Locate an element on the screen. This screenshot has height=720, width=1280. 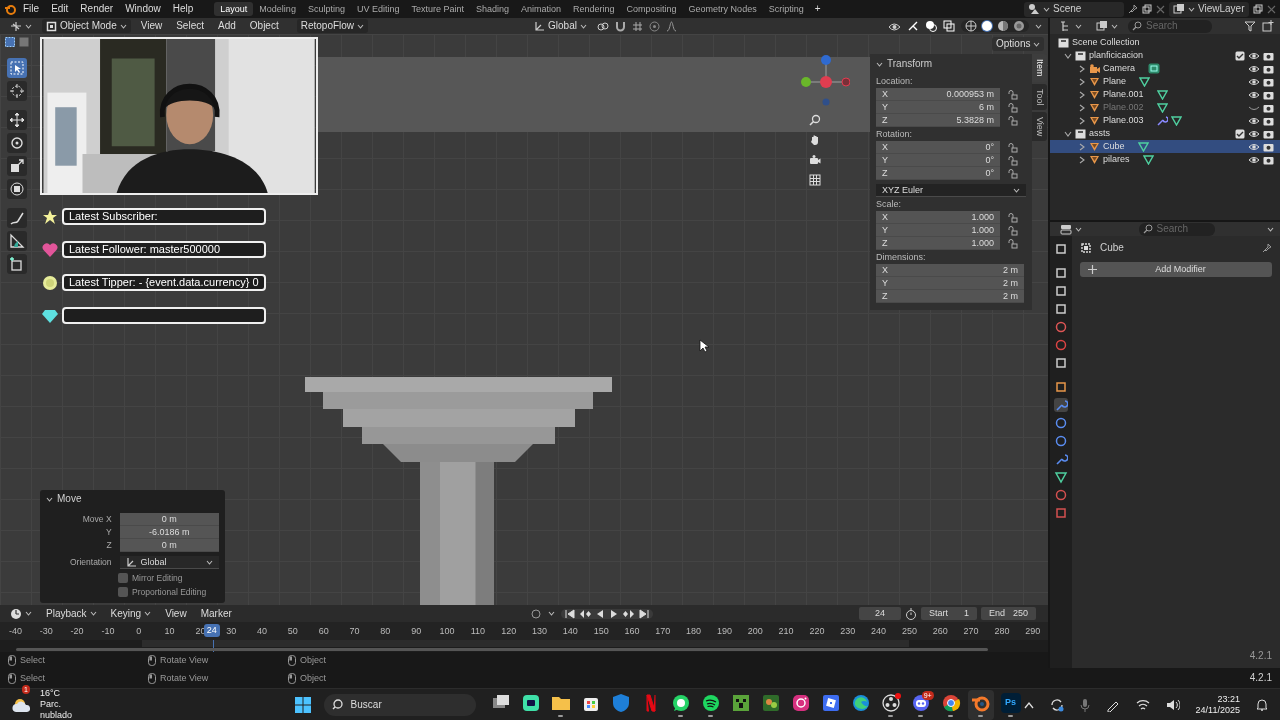
chevron-up-icon is located at coordinates (1028, 704).